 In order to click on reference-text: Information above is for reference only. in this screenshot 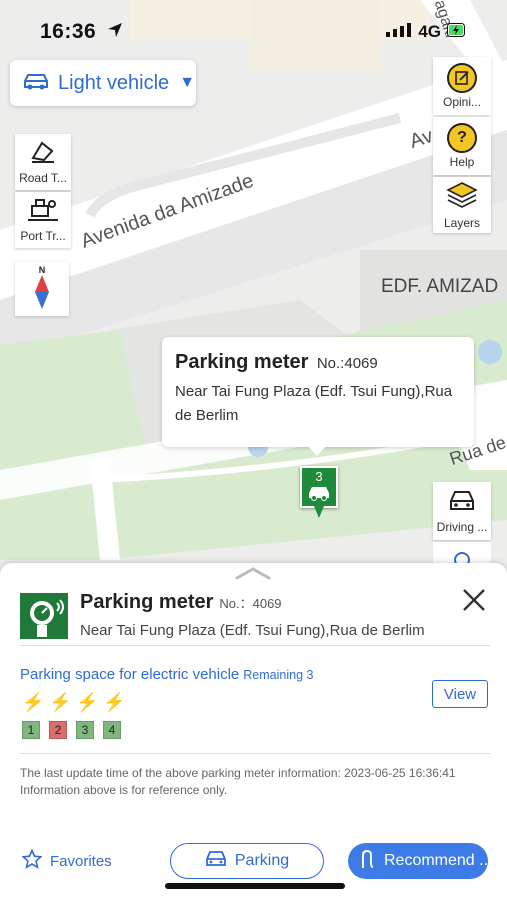, I will do `click(124, 790)`.